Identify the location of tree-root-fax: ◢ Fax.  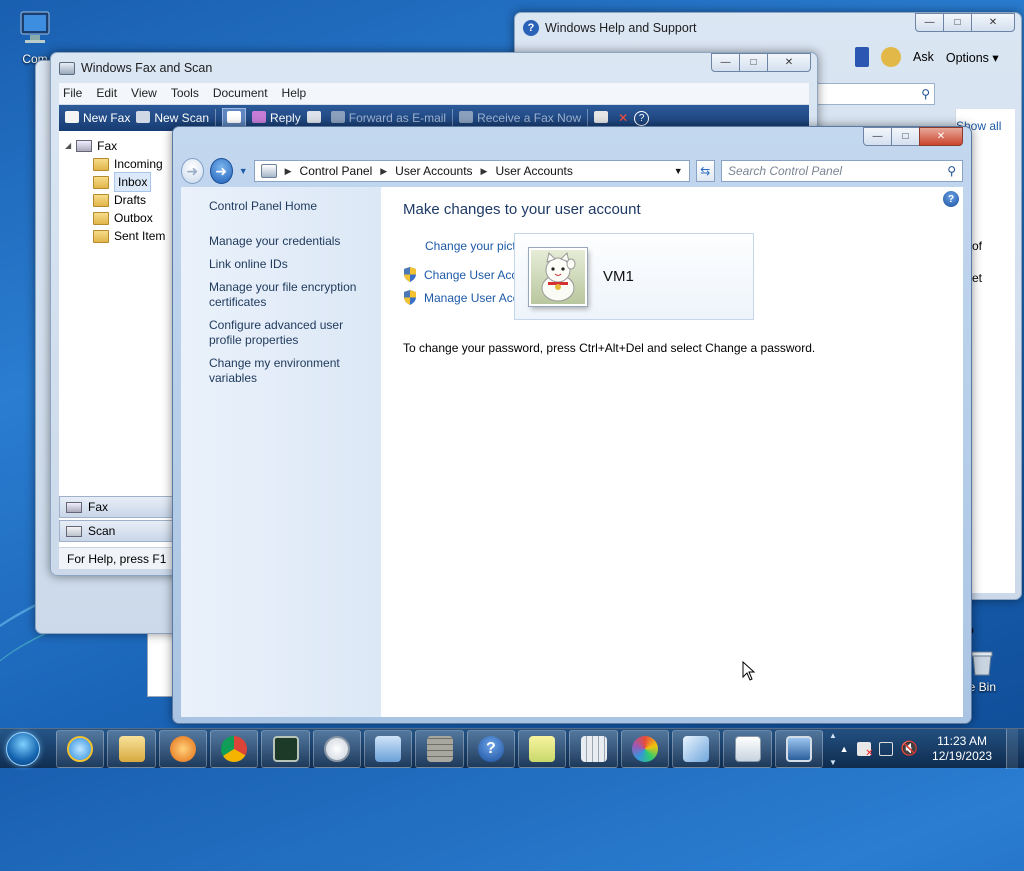
(119, 146).